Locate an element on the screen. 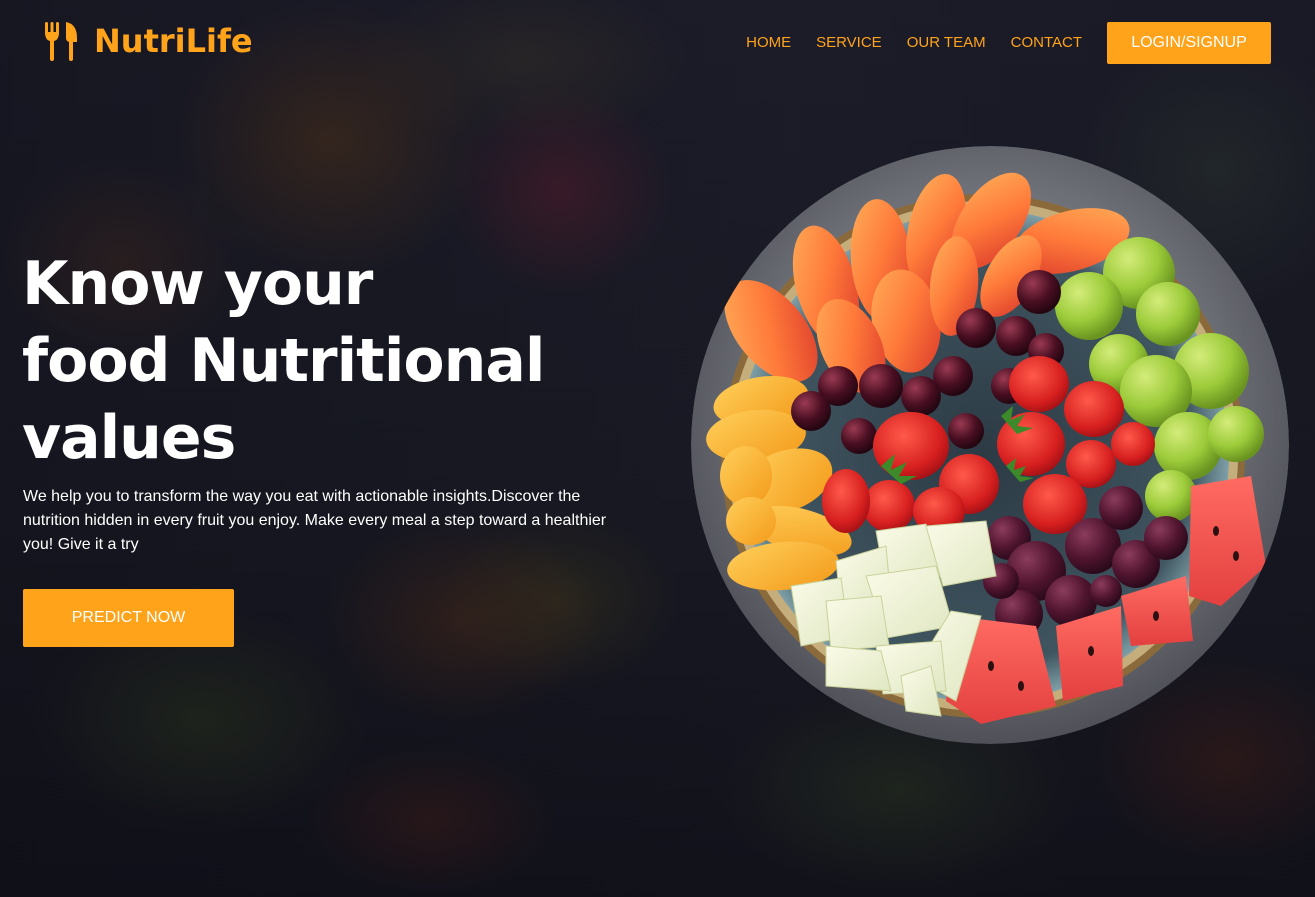  nav-our-team-link: OUR TEAM is located at coordinates (946, 43).